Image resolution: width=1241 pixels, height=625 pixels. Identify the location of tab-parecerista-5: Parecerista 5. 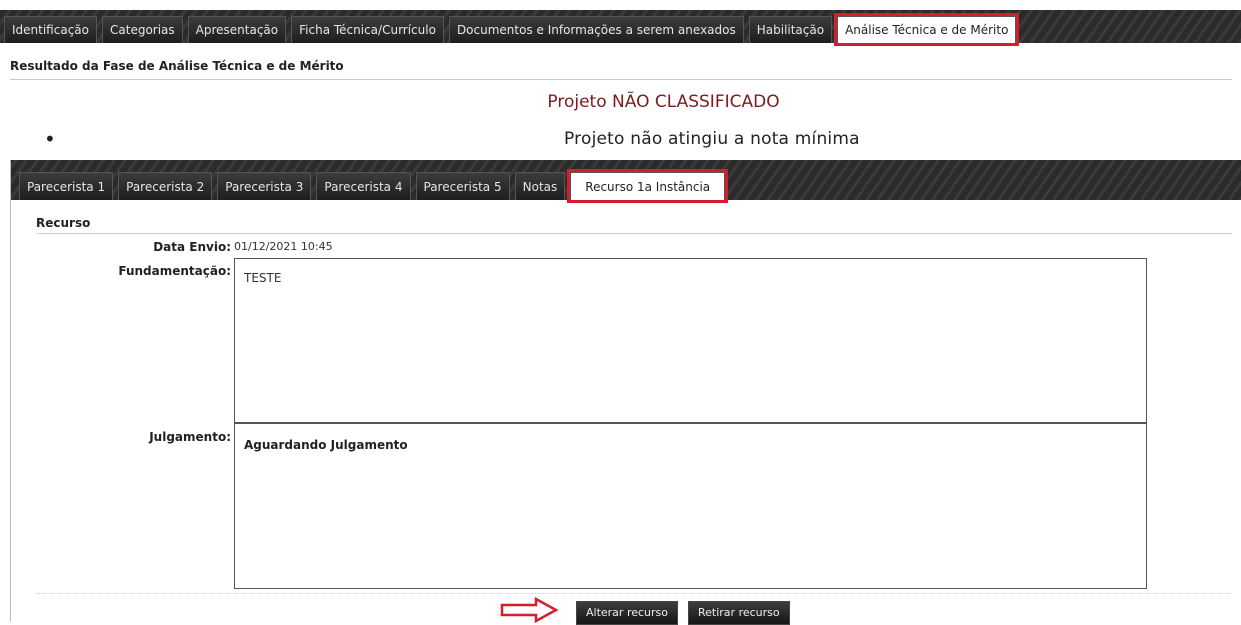
(462, 186).